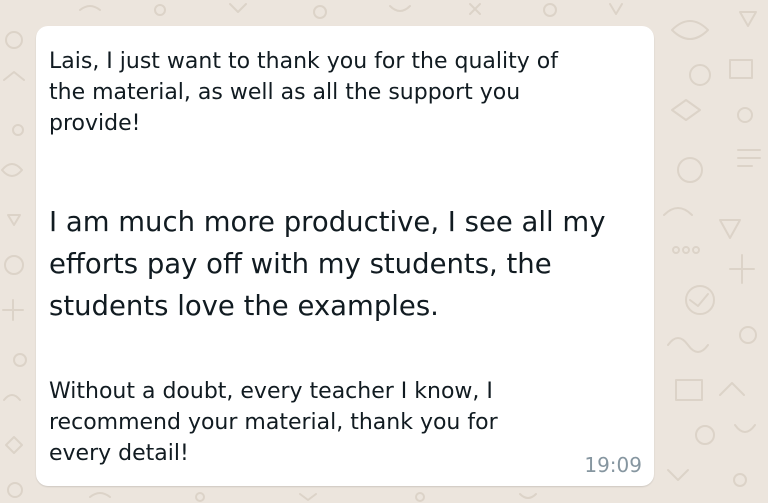 The width and height of the screenshot is (768, 503). What do you see at coordinates (613, 465) in the screenshot?
I see `message-timestamp: 19:09` at bounding box center [613, 465].